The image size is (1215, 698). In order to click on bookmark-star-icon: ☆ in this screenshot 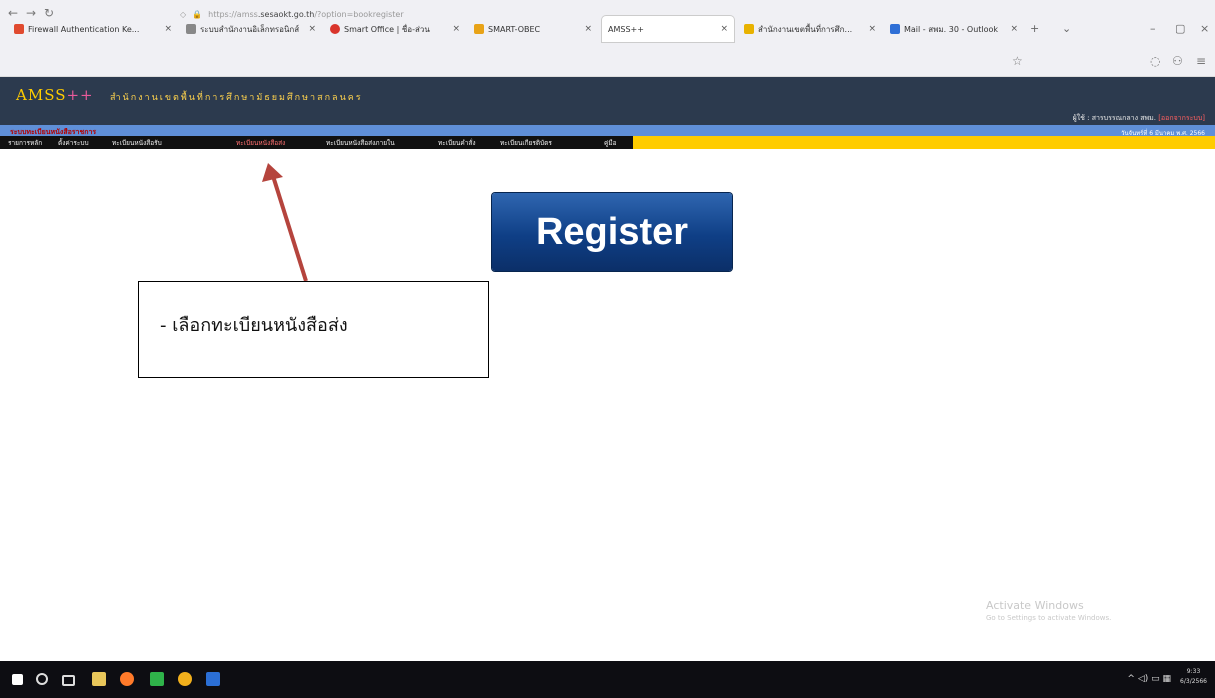, I will do `click(1017, 61)`.